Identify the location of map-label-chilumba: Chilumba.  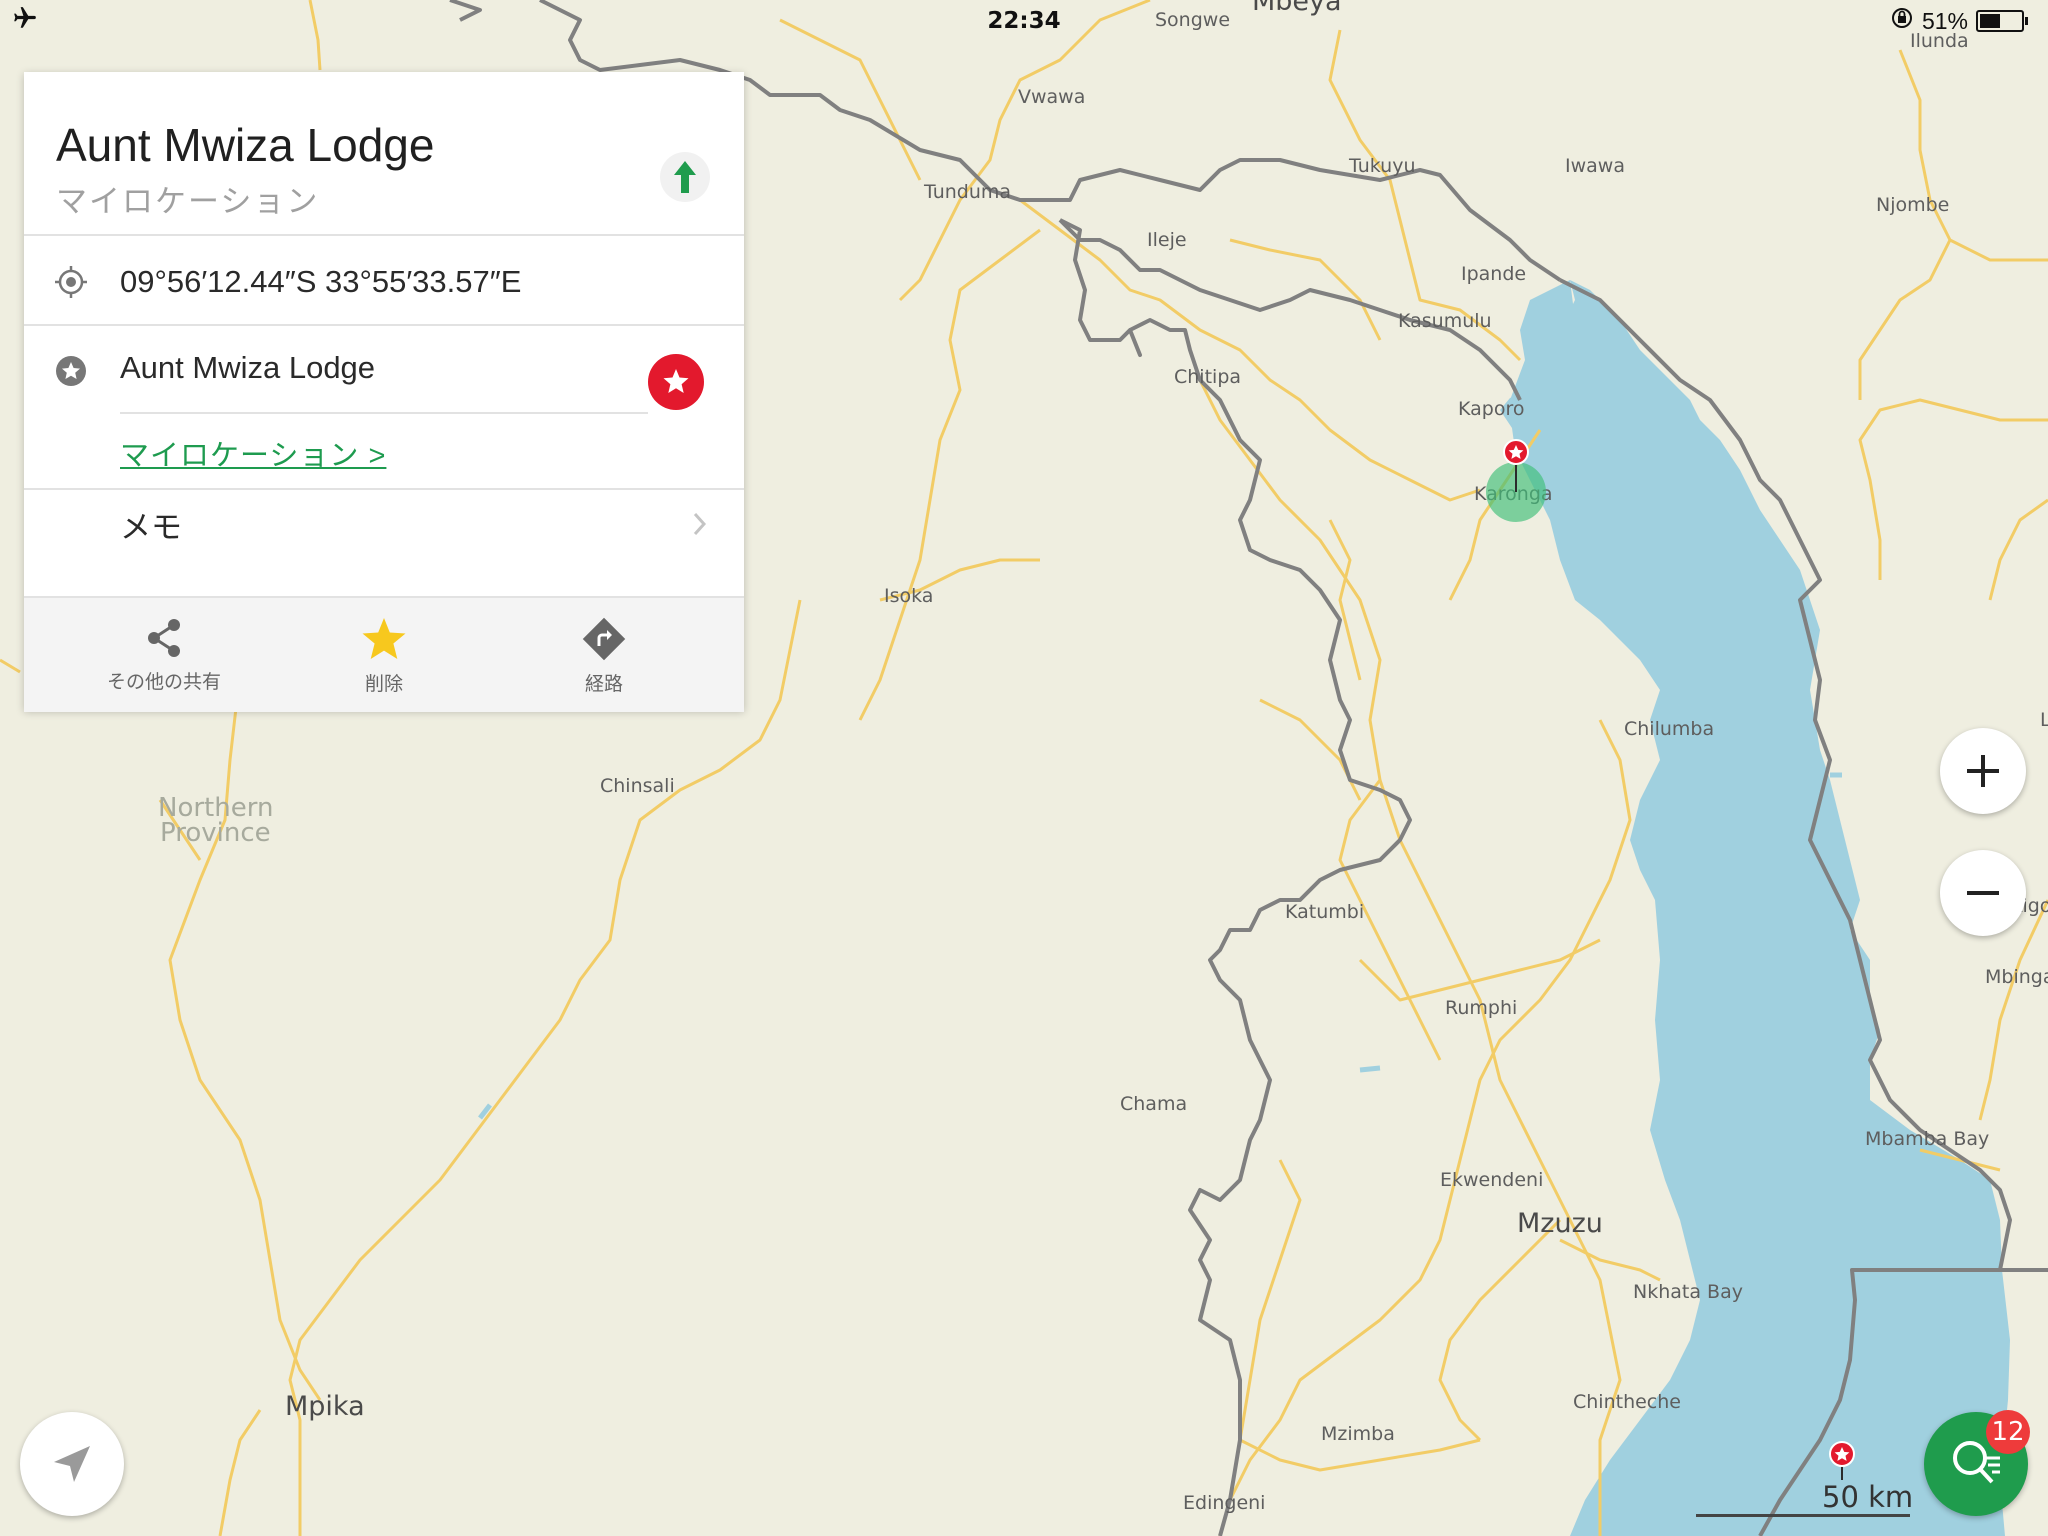
(1669, 729).